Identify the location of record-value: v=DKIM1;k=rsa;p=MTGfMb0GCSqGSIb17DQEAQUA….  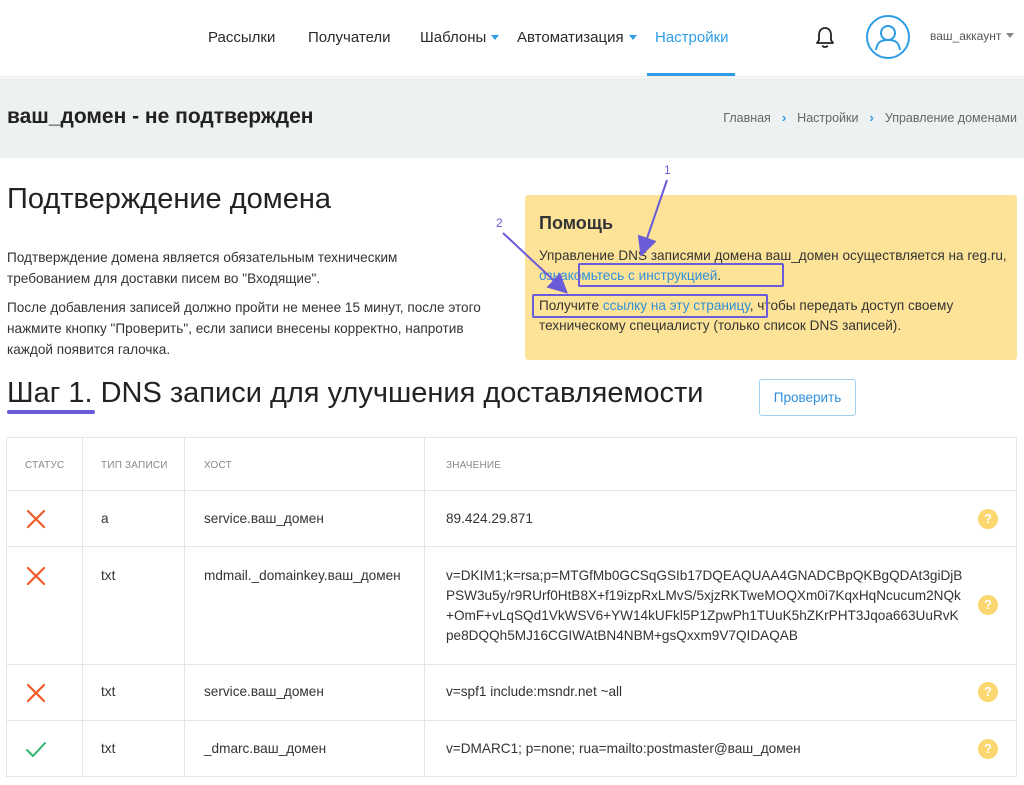
(704, 605).